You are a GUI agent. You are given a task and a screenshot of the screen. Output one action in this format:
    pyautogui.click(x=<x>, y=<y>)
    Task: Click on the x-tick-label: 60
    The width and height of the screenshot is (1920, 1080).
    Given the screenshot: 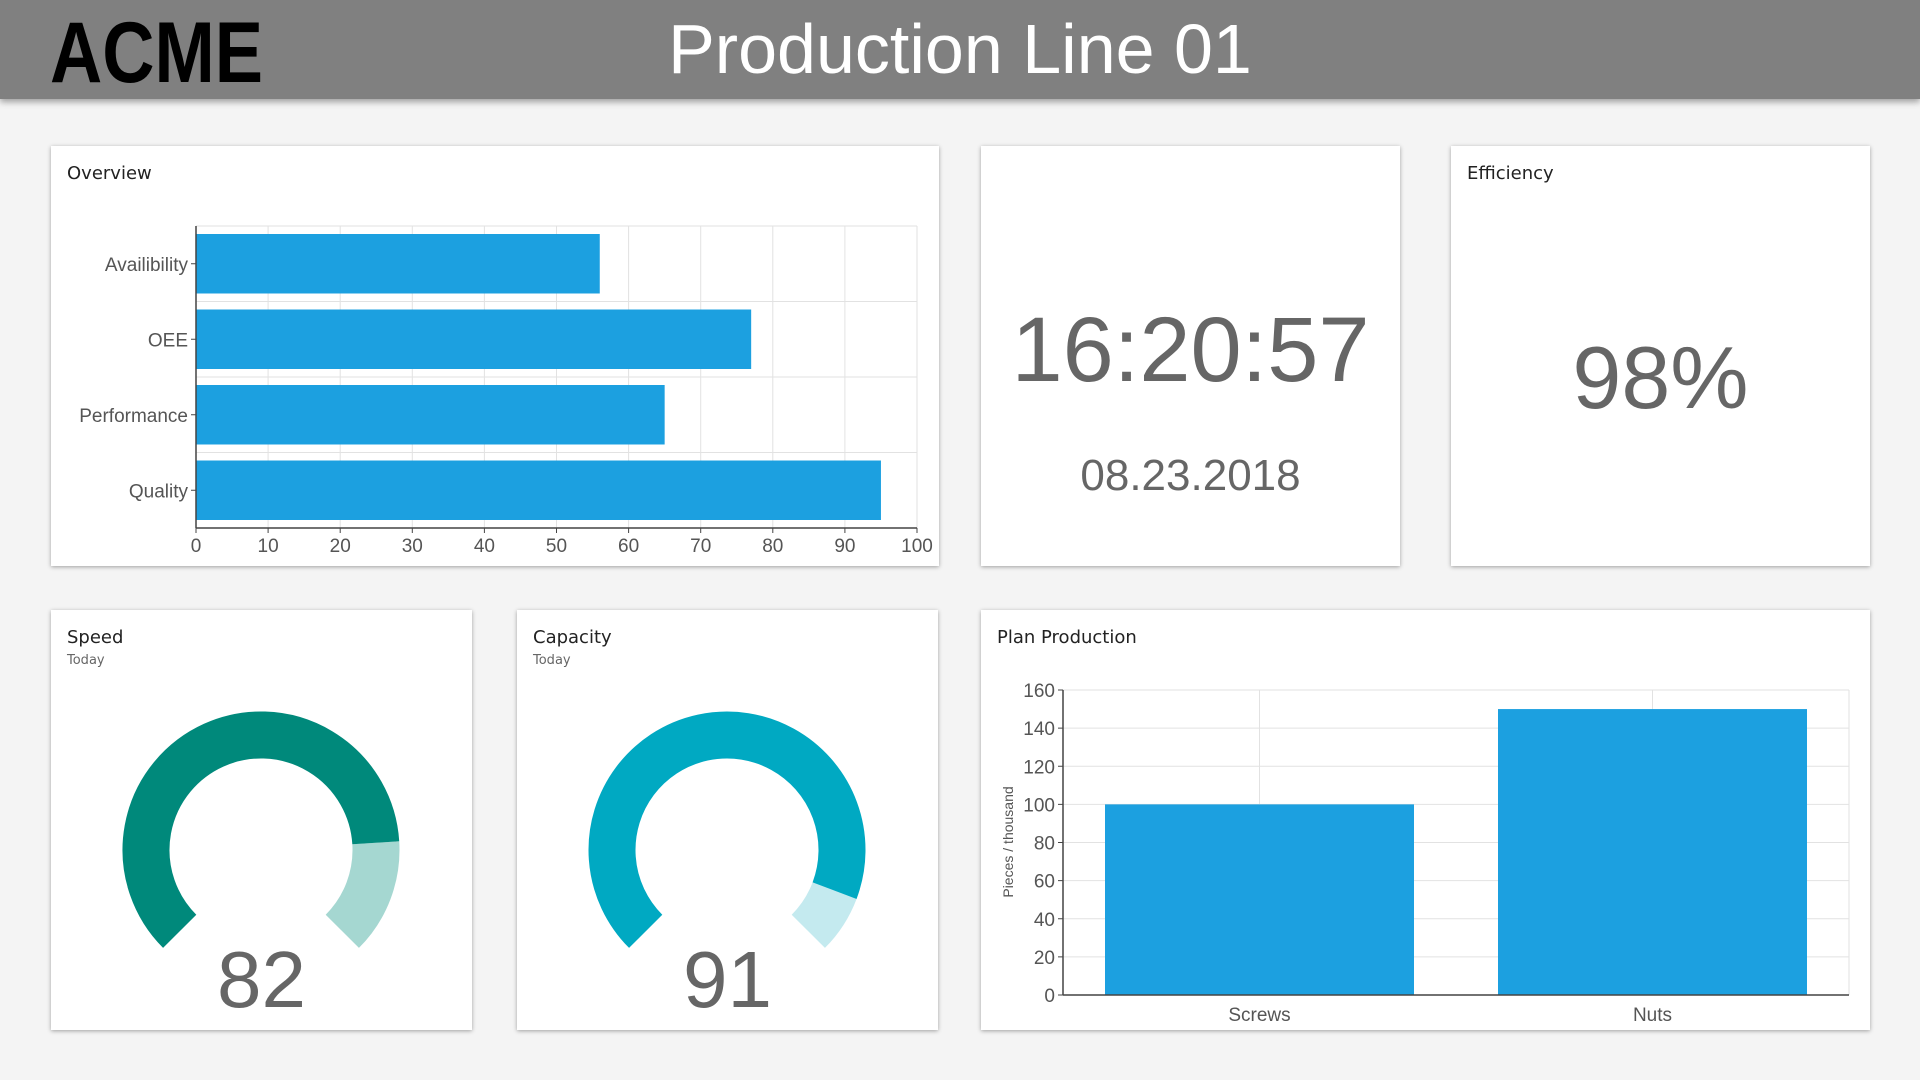 What is the action you would take?
    pyautogui.click(x=628, y=546)
    